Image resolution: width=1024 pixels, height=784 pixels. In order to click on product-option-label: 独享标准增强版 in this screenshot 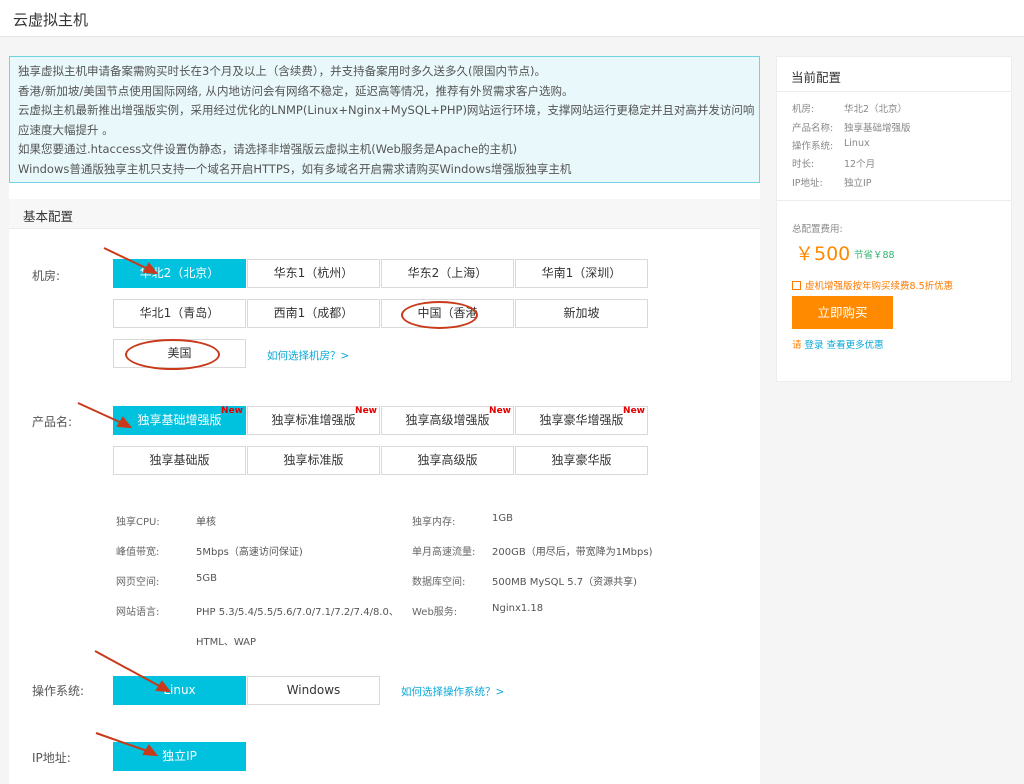, I will do `click(313, 420)`.